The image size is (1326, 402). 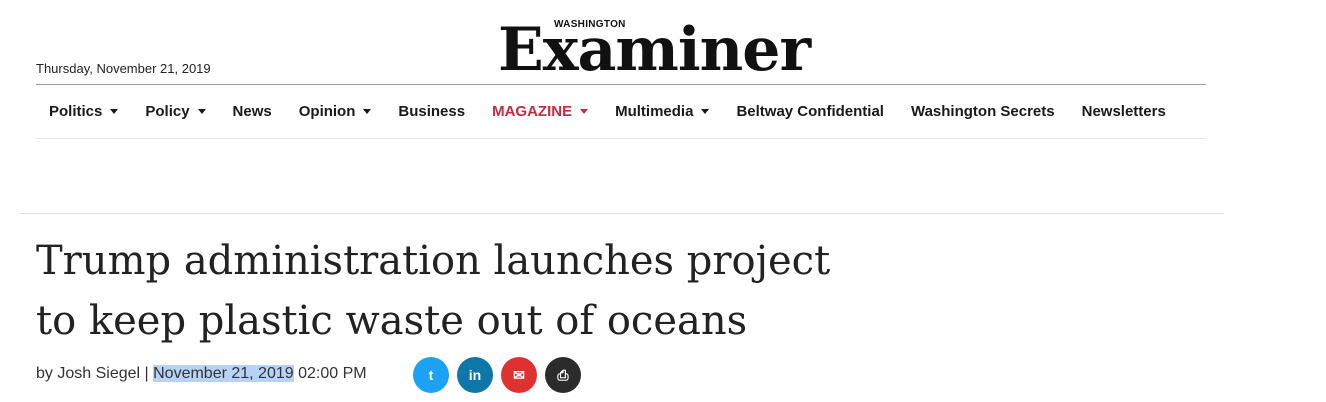 What do you see at coordinates (167, 111) in the screenshot?
I see `nav-label: Policy` at bounding box center [167, 111].